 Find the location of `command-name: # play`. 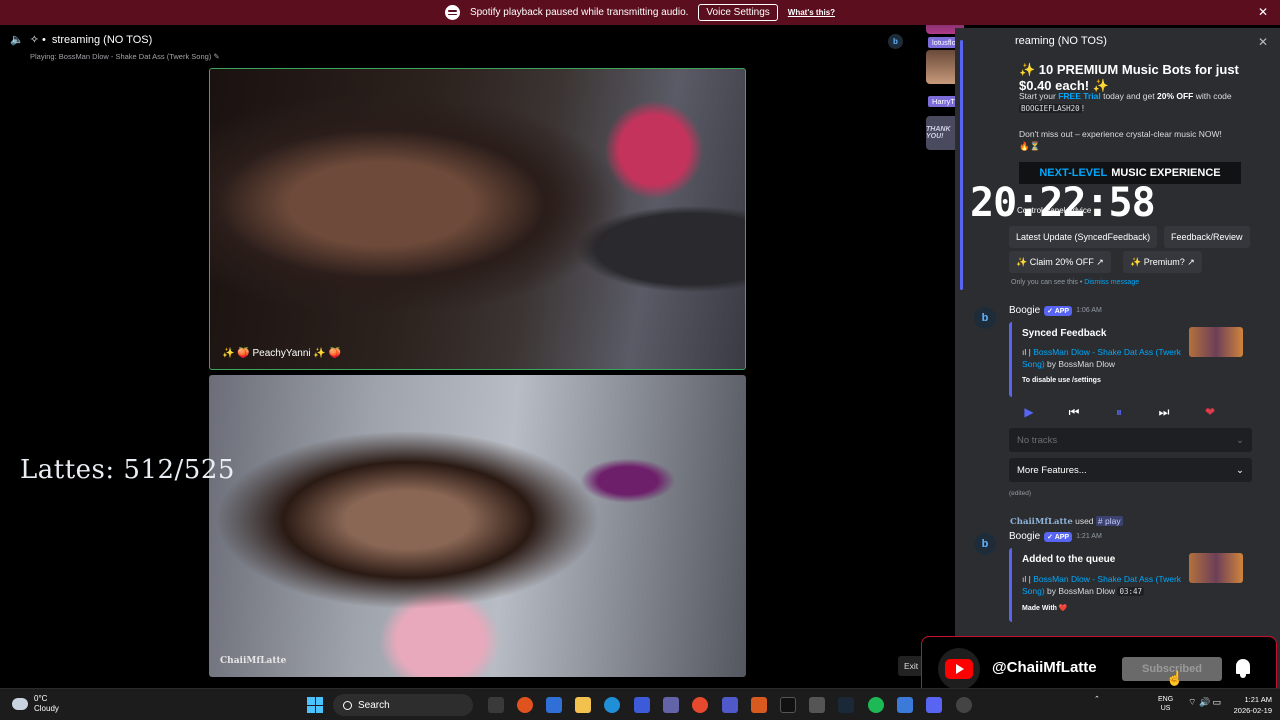

command-name: # play is located at coordinates (1109, 521).